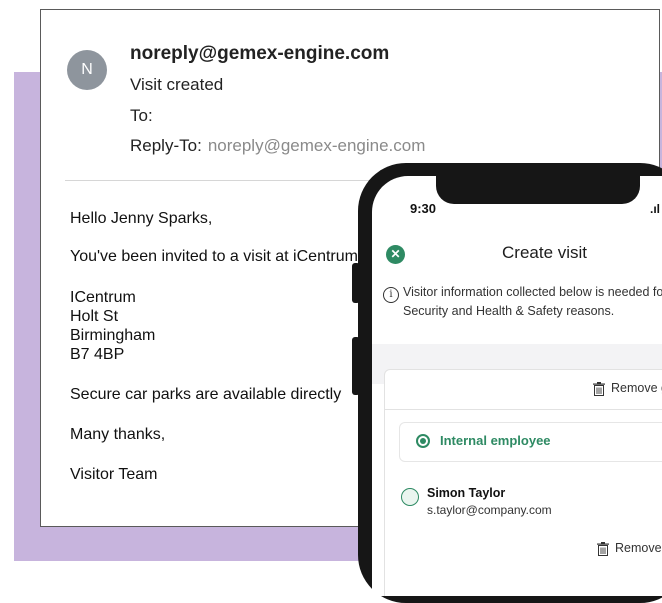  Describe the element at coordinates (410, 497) in the screenshot. I see `person-icon` at that location.